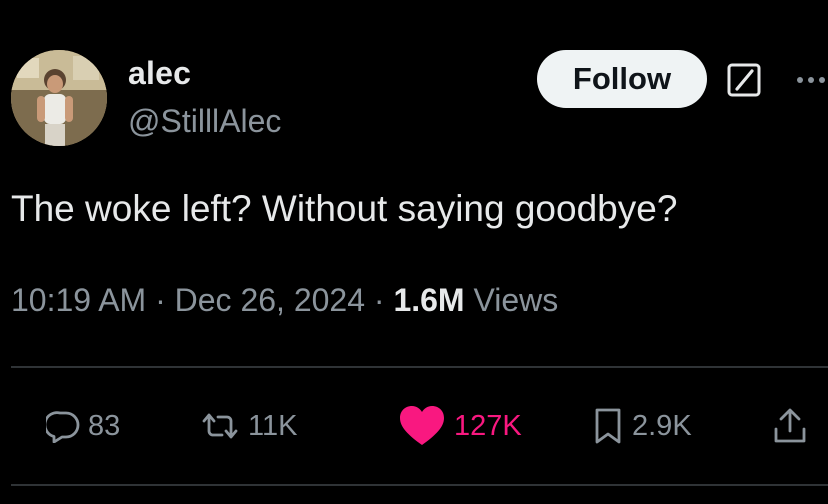  I want to click on repost-count: 11K, so click(273, 425).